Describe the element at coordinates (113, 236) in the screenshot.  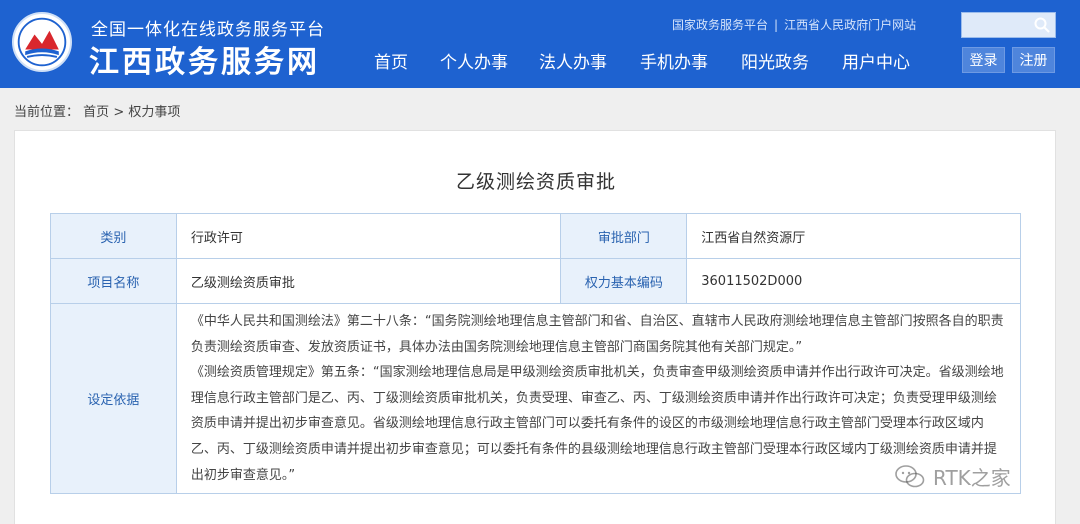
I see `category-label: 类别` at that location.